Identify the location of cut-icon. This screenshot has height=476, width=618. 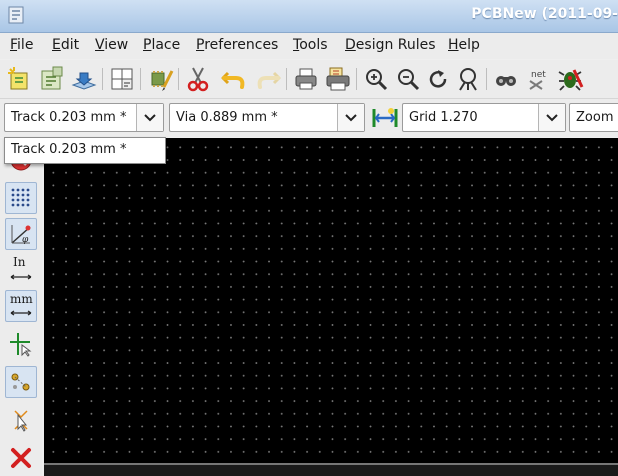
(198, 79).